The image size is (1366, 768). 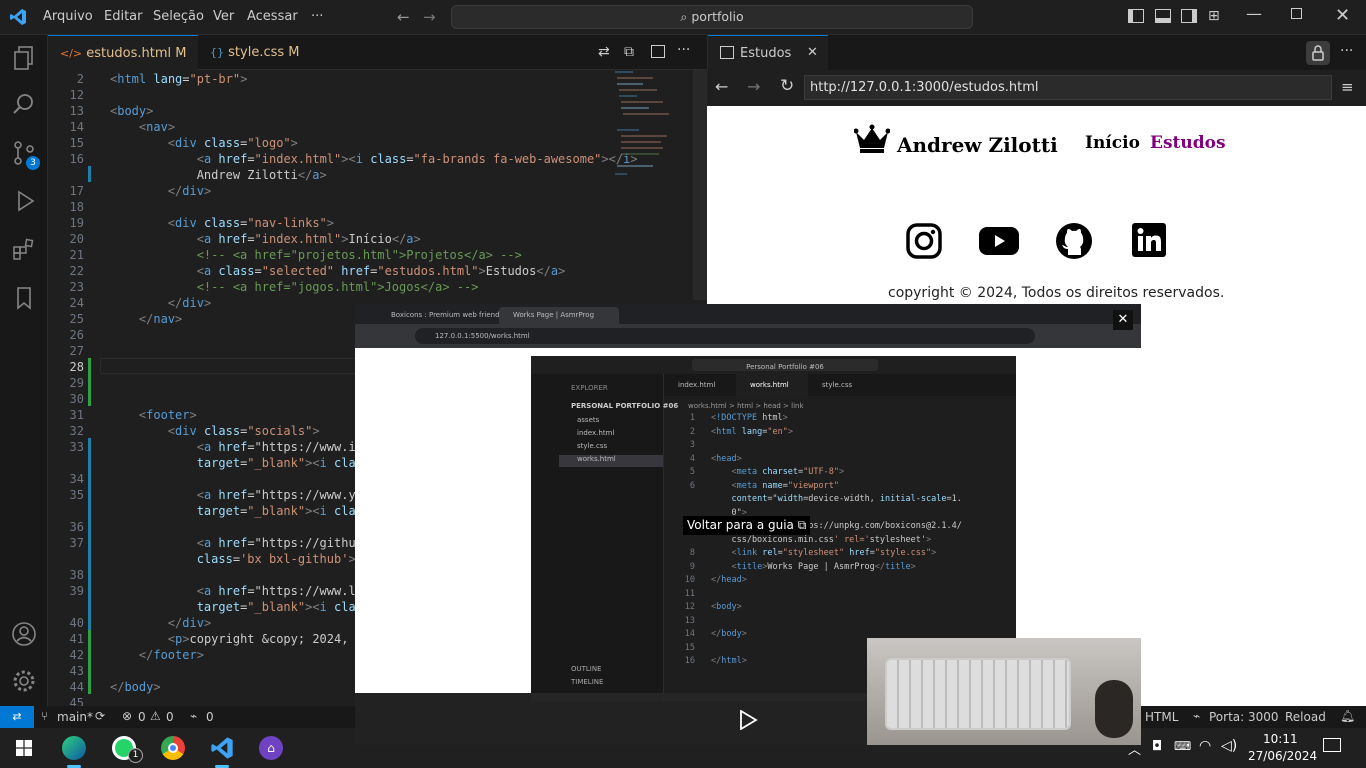 I want to click on browser-tab-estudos: Estudos ✕, so click(x=768, y=52).